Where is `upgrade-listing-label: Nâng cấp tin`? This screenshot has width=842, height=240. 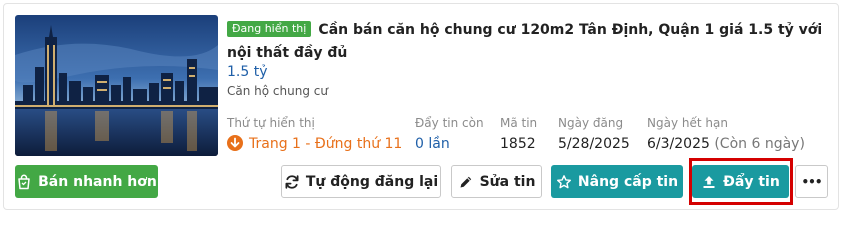 upgrade-listing-label: Nâng cấp tin is located at coordinates (628, 181).